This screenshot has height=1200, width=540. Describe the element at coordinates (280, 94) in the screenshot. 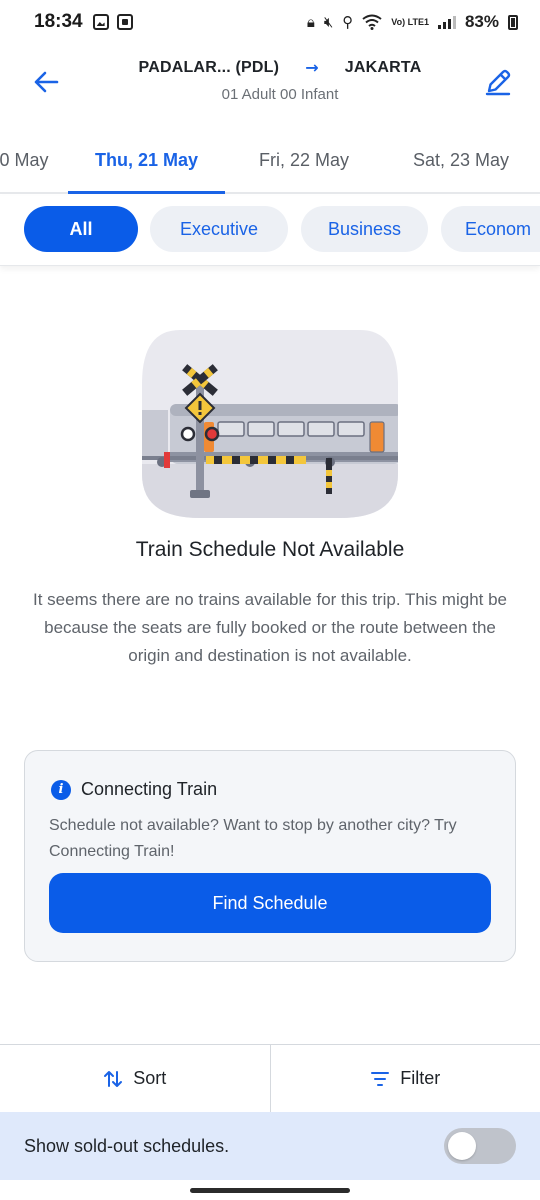

I see `passenger-count: 01 Adult 00 Infant` at that location.